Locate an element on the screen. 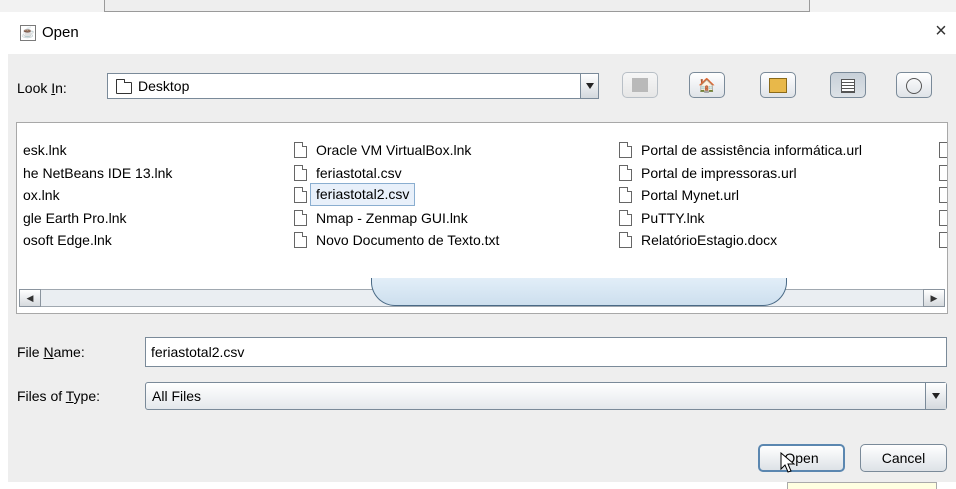 This screenshot has width=956, height=489. file-name: PuTTY.lnk is located at coordinates (673, 217).